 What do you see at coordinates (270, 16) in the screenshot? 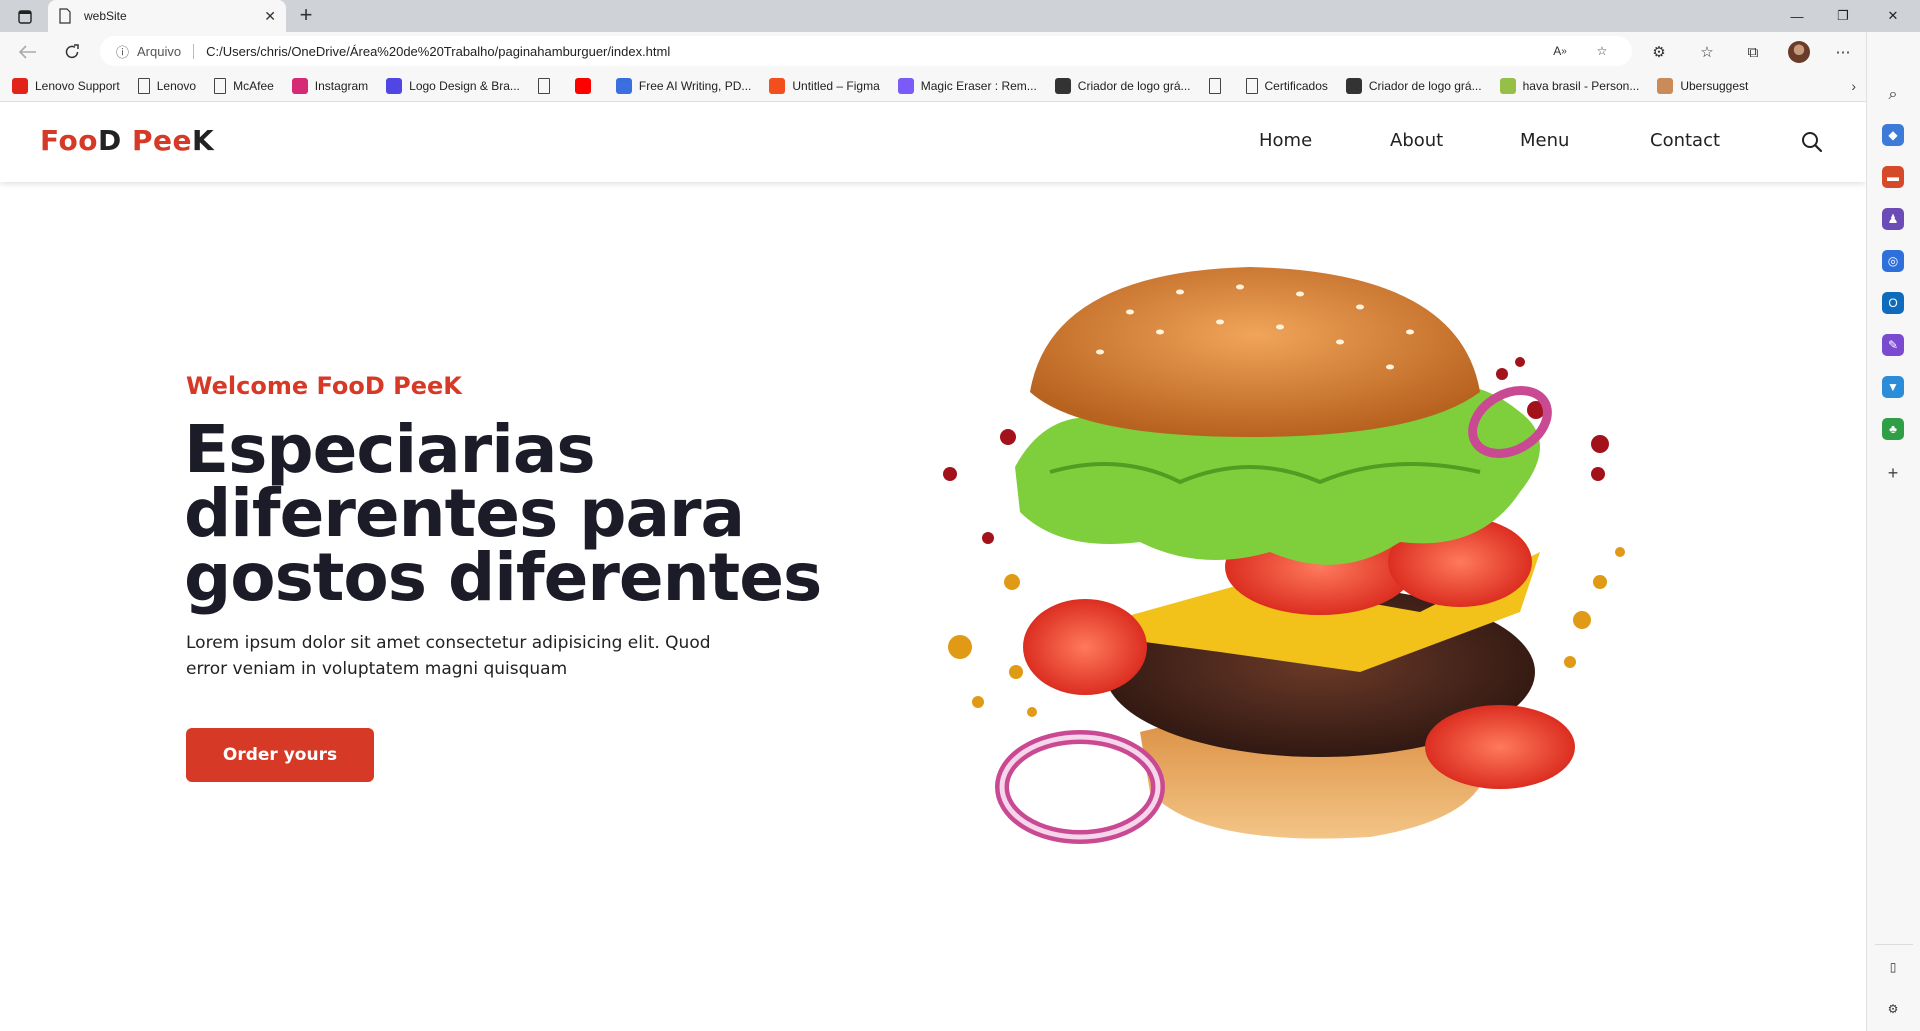
I see `close-tab-icon: ✕` at bounding box center [270, 16].